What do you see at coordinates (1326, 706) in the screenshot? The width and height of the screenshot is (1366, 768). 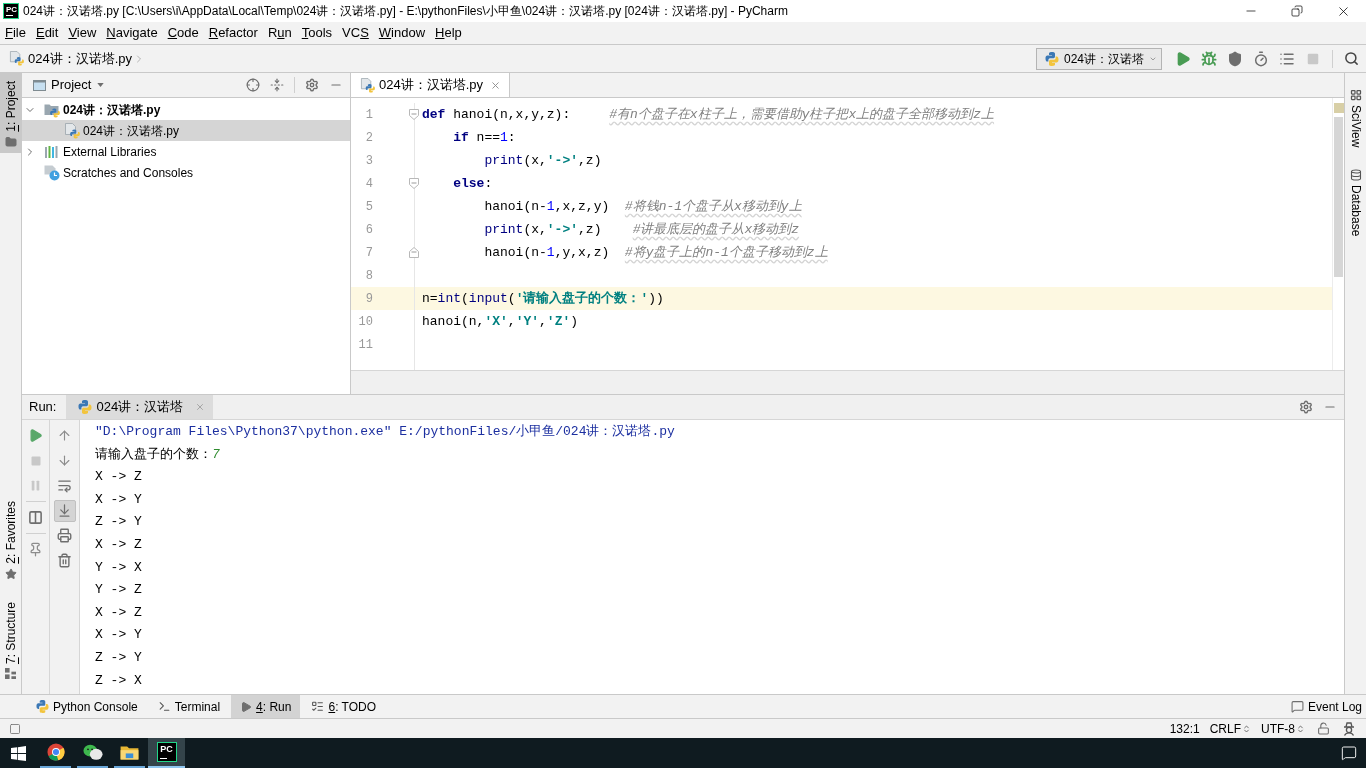 I see `event-log-button: Event Log` at bounding box center [1326, 706].